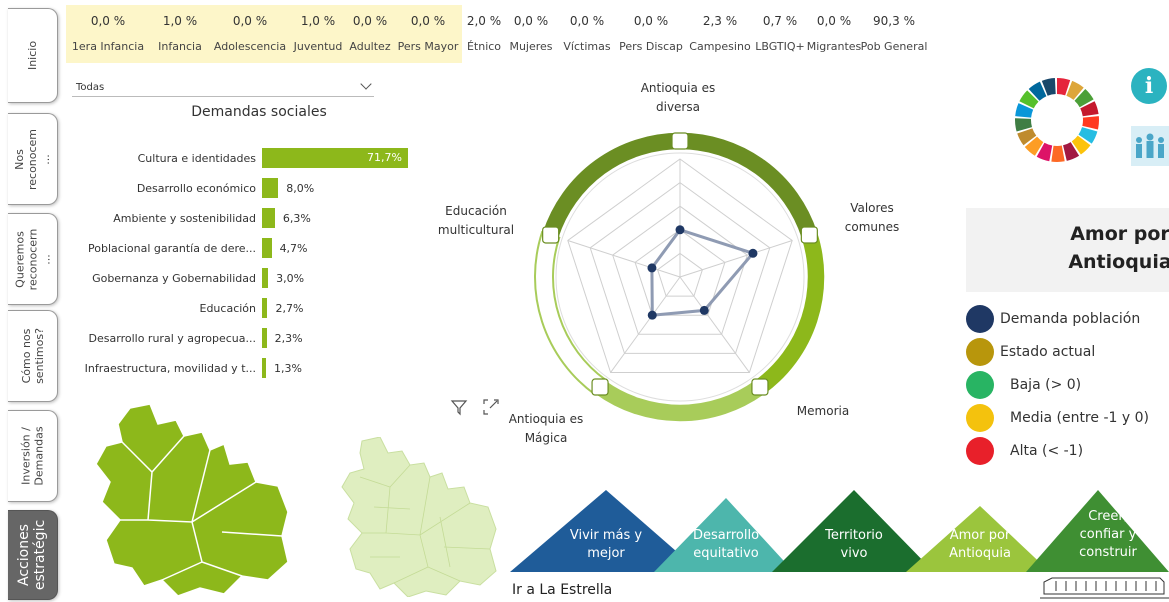  What do you see at coordinates (1047, 451) in the screenshot?
I see `legend-label: Alta (< -1)` at bounding box center [1047, 451].